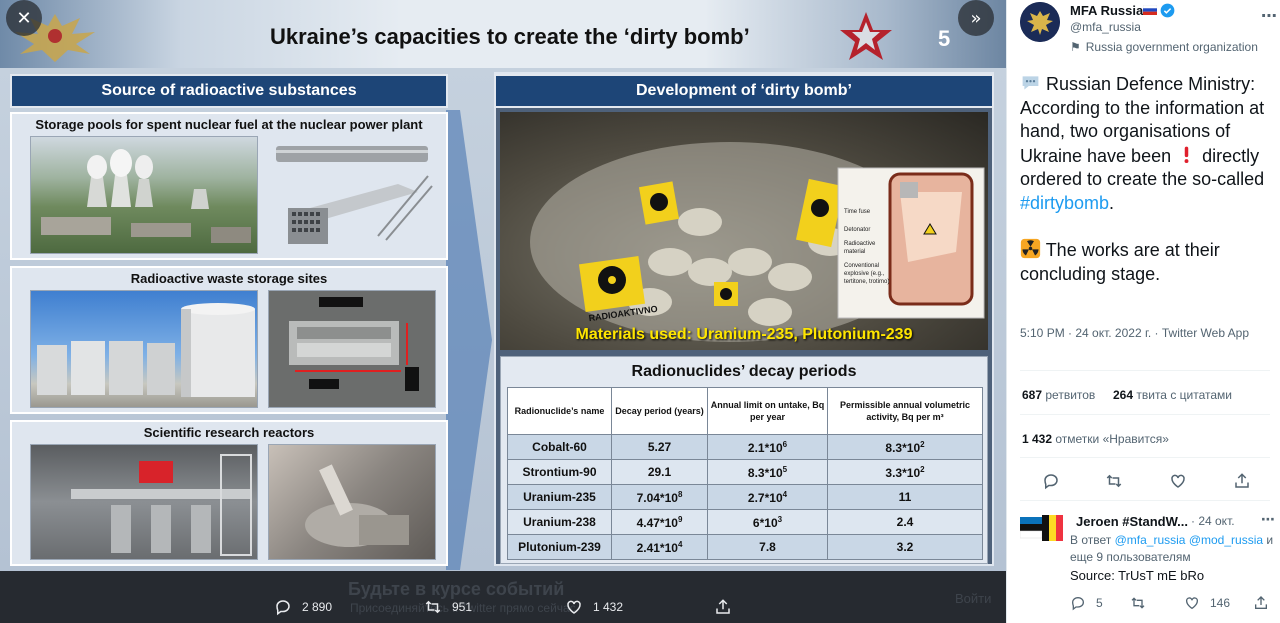 This screenshot has height=623, width=1280. I want to click on hashtag-link: #dirtybomb, so click(1064, 203).